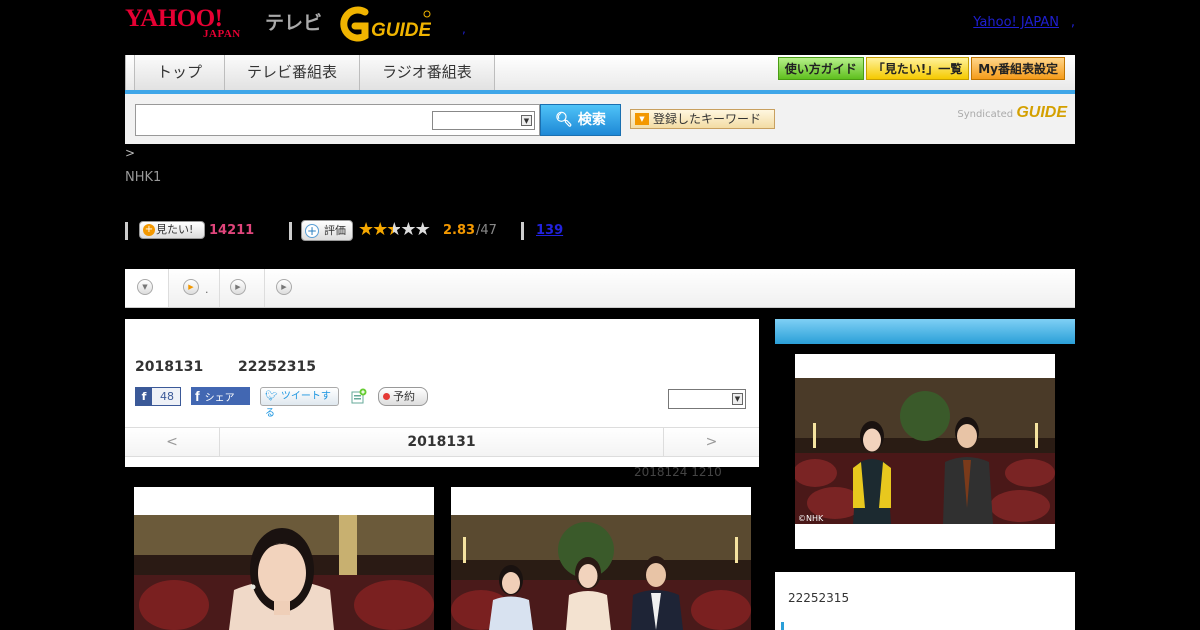 This screenshot has height=630, width=1200. I want to click on sidebar-section-marker, so click(782, 626).